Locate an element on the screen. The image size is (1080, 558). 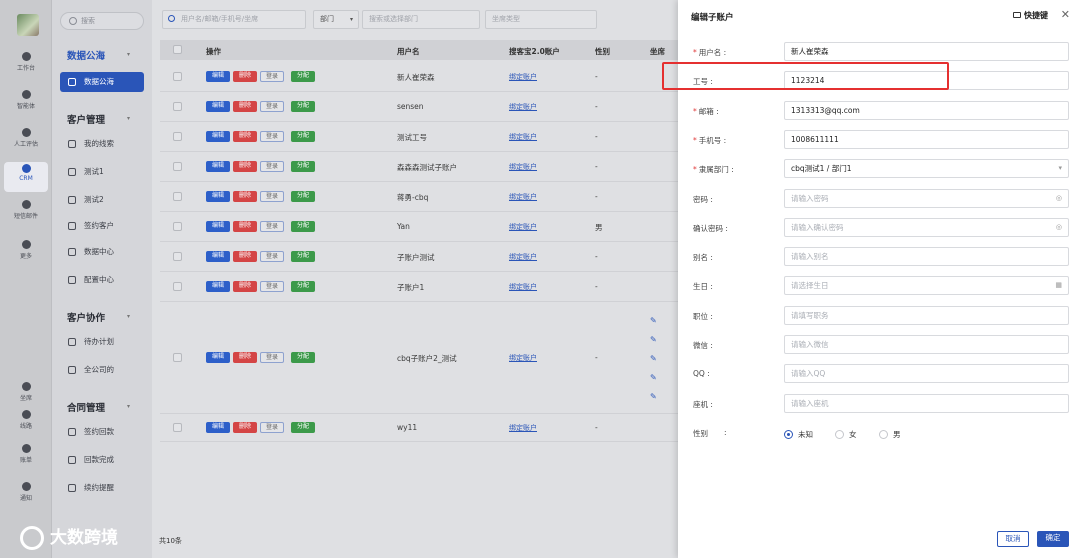
gender-radio: 女 is located at coordinates (846, 434).